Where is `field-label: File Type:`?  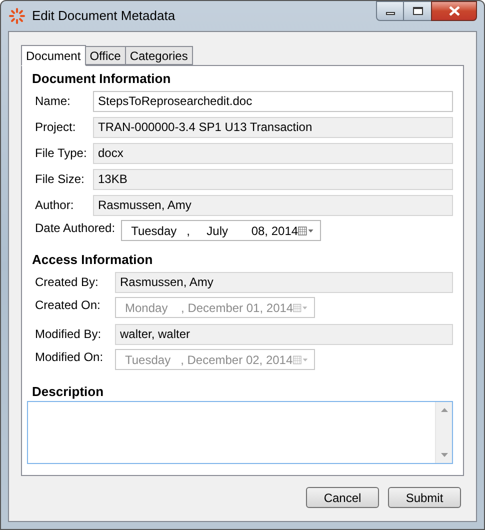
field-label: File Type: is located at coordinates (61, 153).